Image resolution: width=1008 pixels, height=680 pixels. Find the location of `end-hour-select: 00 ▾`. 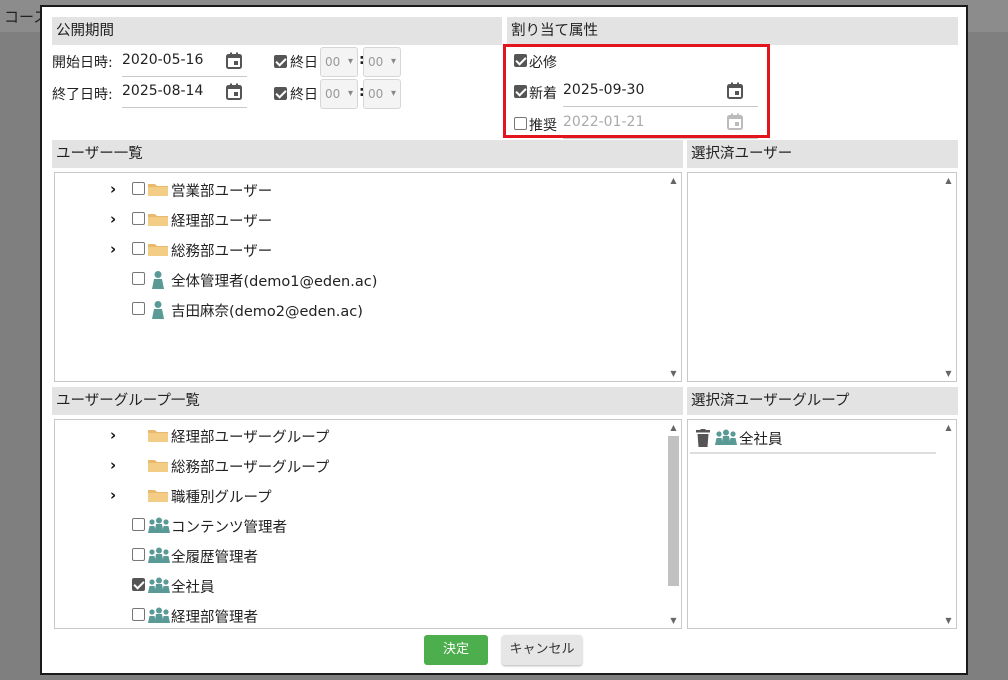

end-hour-select: 00 ▾ is located at coordinates (339, 94).